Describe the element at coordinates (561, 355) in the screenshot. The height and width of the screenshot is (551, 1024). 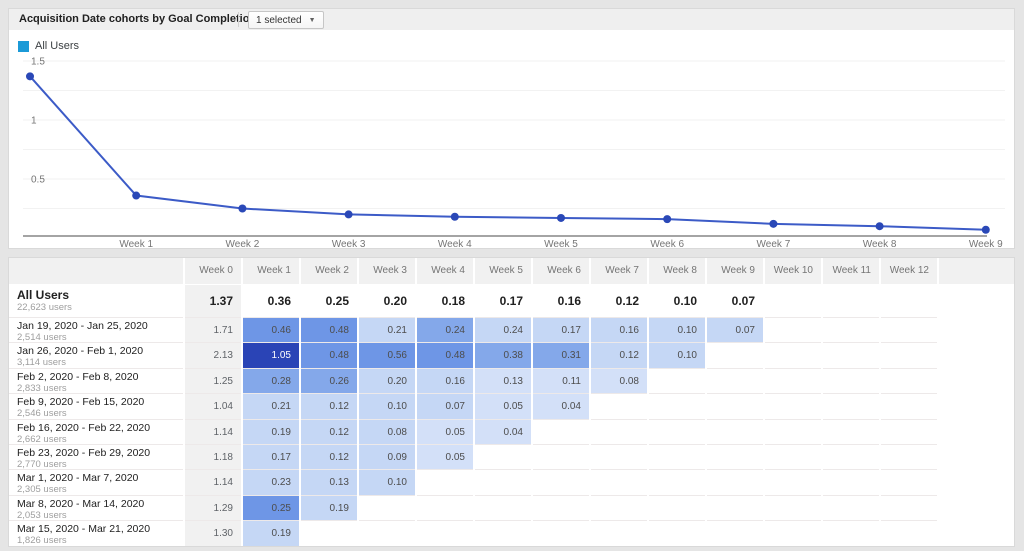
I see `cohort-cell: 0.31` at that location.